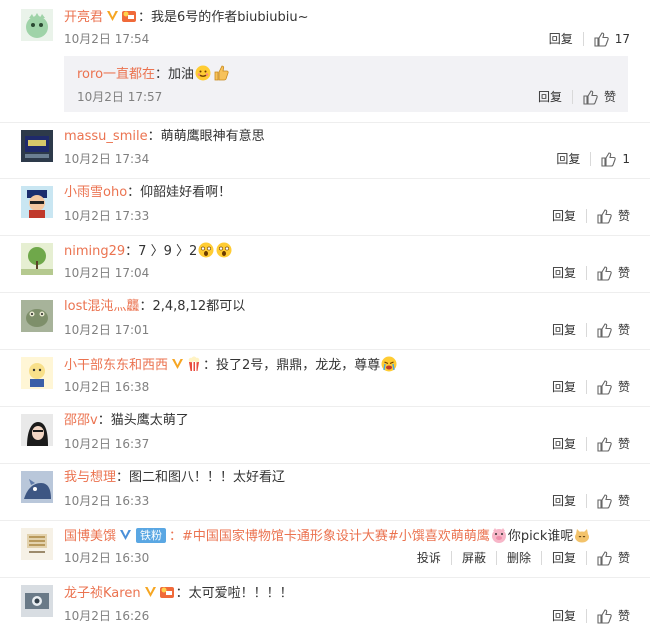 The image size is (650, 629). I want to click on username-link: niming29, so click(94, 251).